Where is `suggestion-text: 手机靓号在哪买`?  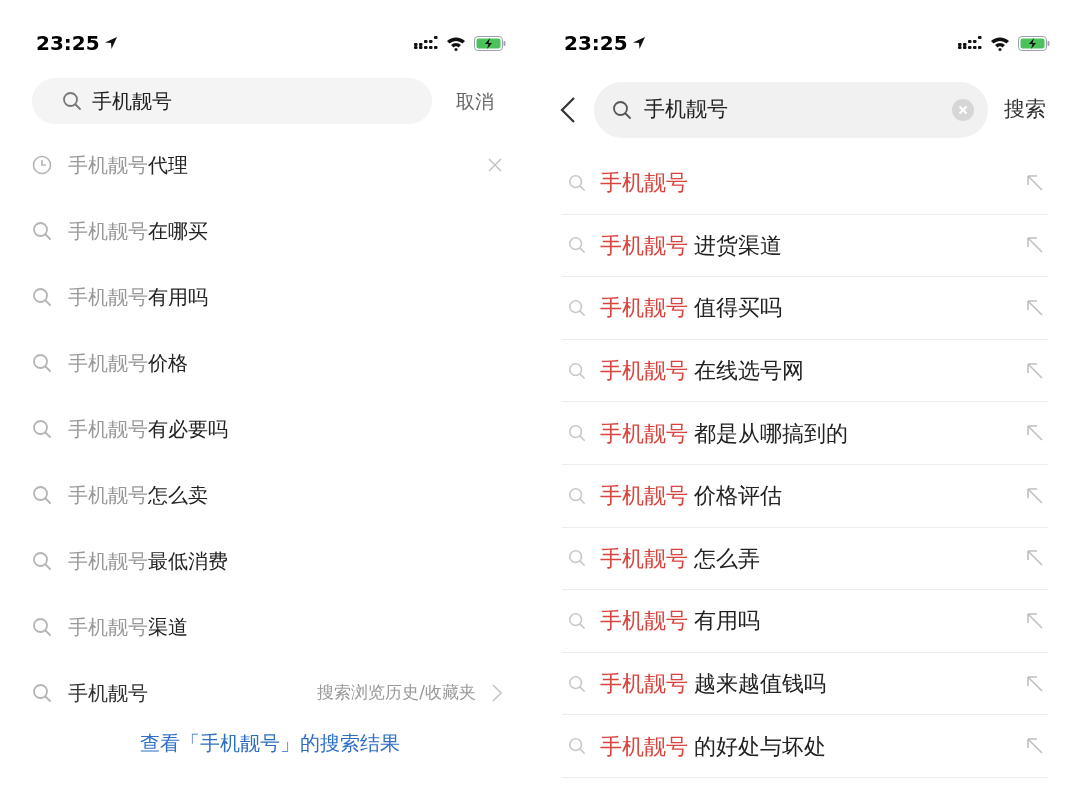 suggestion-text: 手机靓号在哪买 is located at coordinates (138, 231).